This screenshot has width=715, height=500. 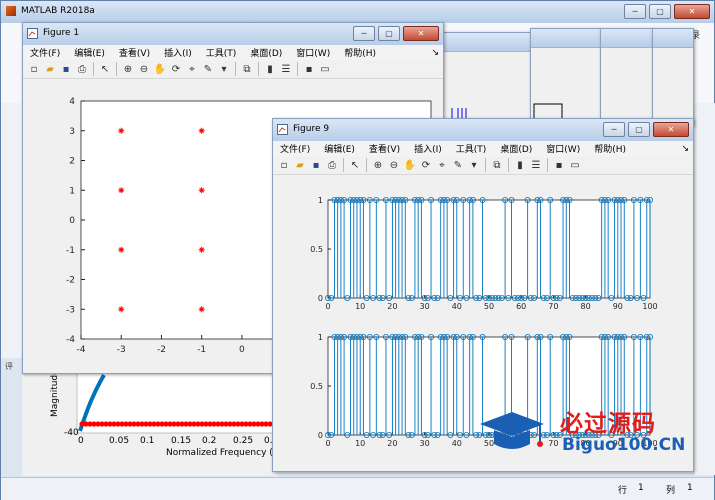 I want to click on figure-1-close-button: ✕, so click(x=421, y=33).